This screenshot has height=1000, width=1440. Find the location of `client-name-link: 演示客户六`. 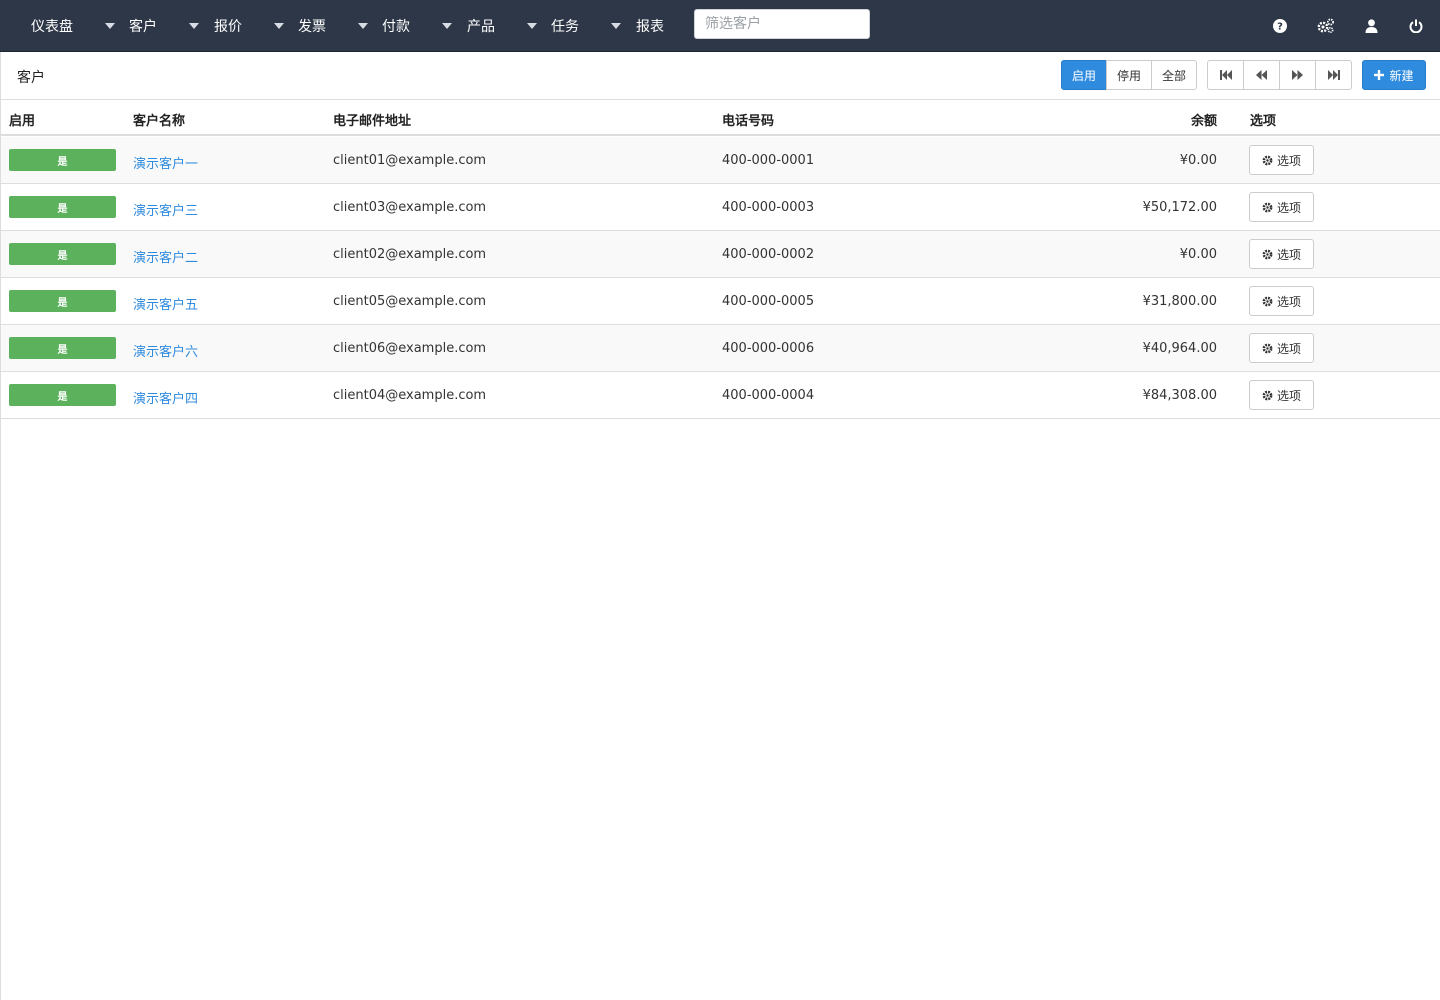

client-name-link: 演示客户六 is located at coordinates (165, 350).